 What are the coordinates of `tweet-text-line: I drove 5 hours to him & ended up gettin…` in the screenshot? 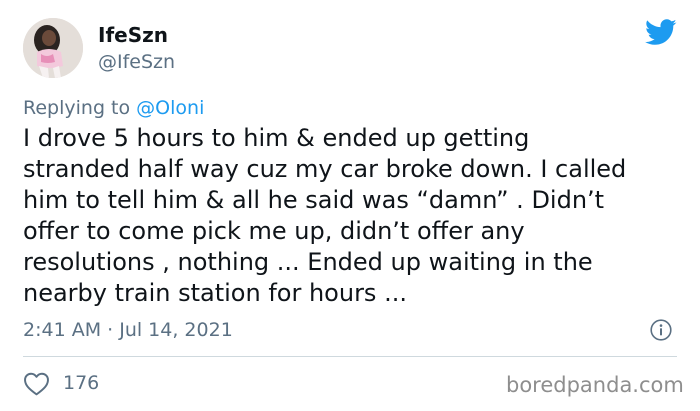 It's located at (276, 138).